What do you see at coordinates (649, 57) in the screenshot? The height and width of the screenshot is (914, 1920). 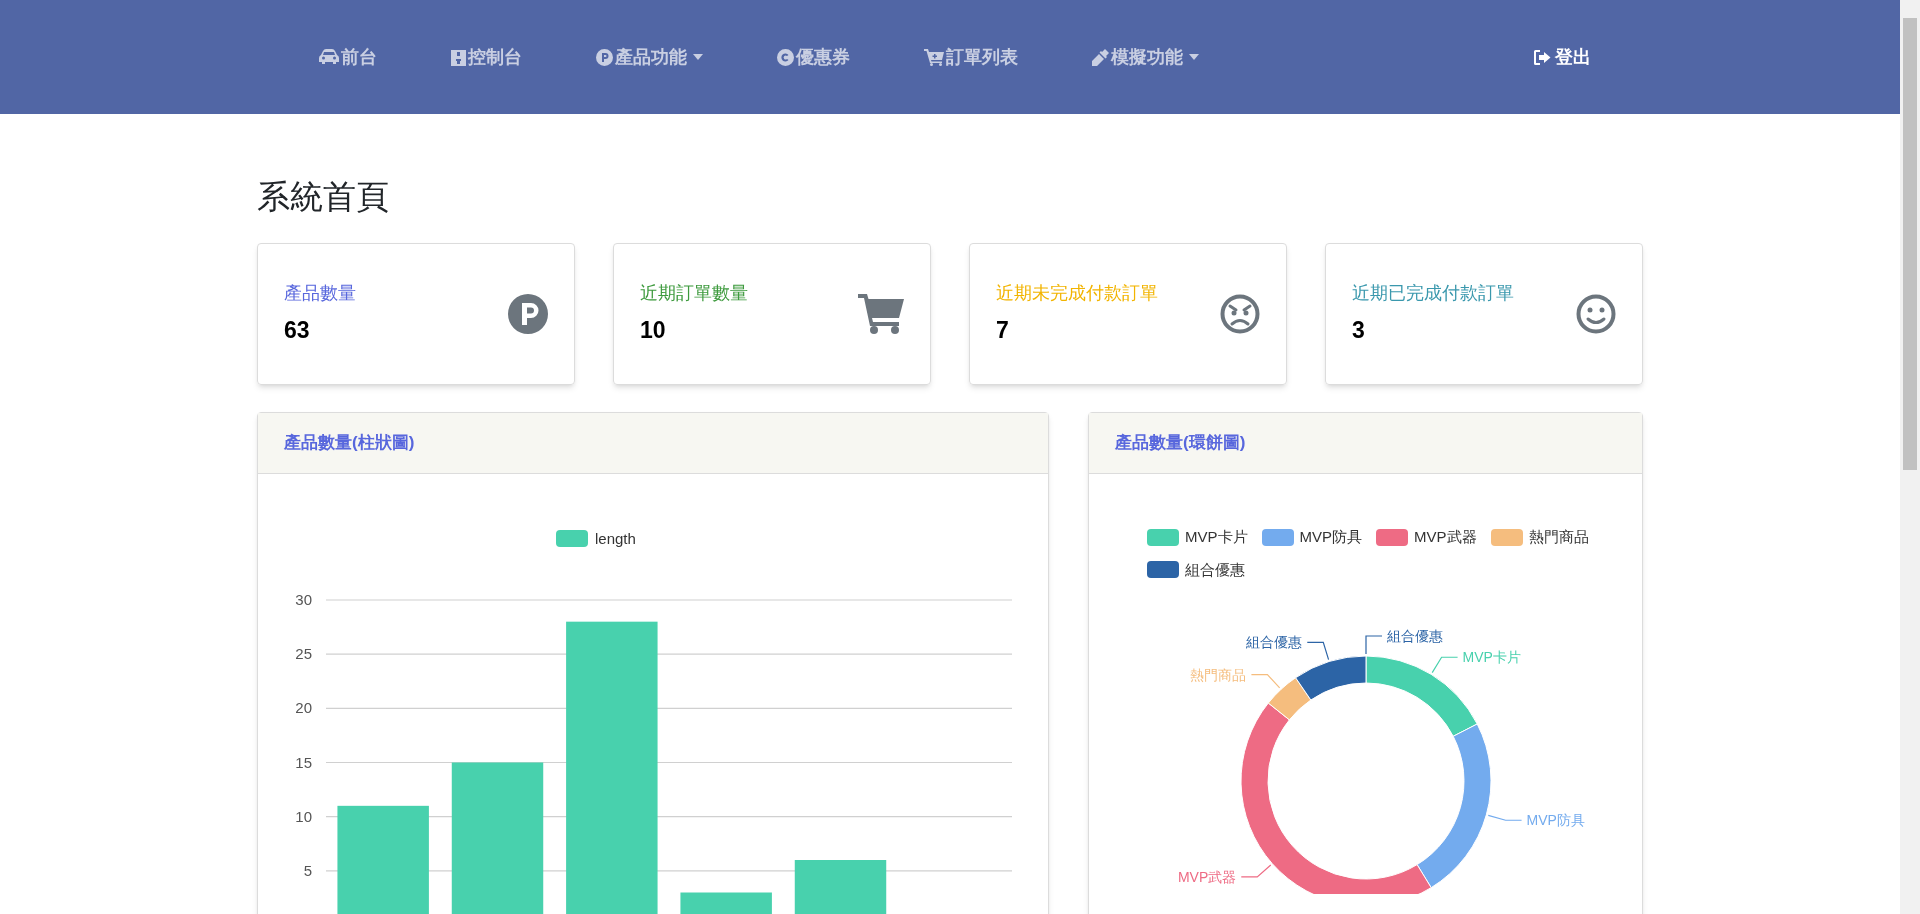 I see `nav-dropdown: 產品功能` at bounding box center [649, 57].